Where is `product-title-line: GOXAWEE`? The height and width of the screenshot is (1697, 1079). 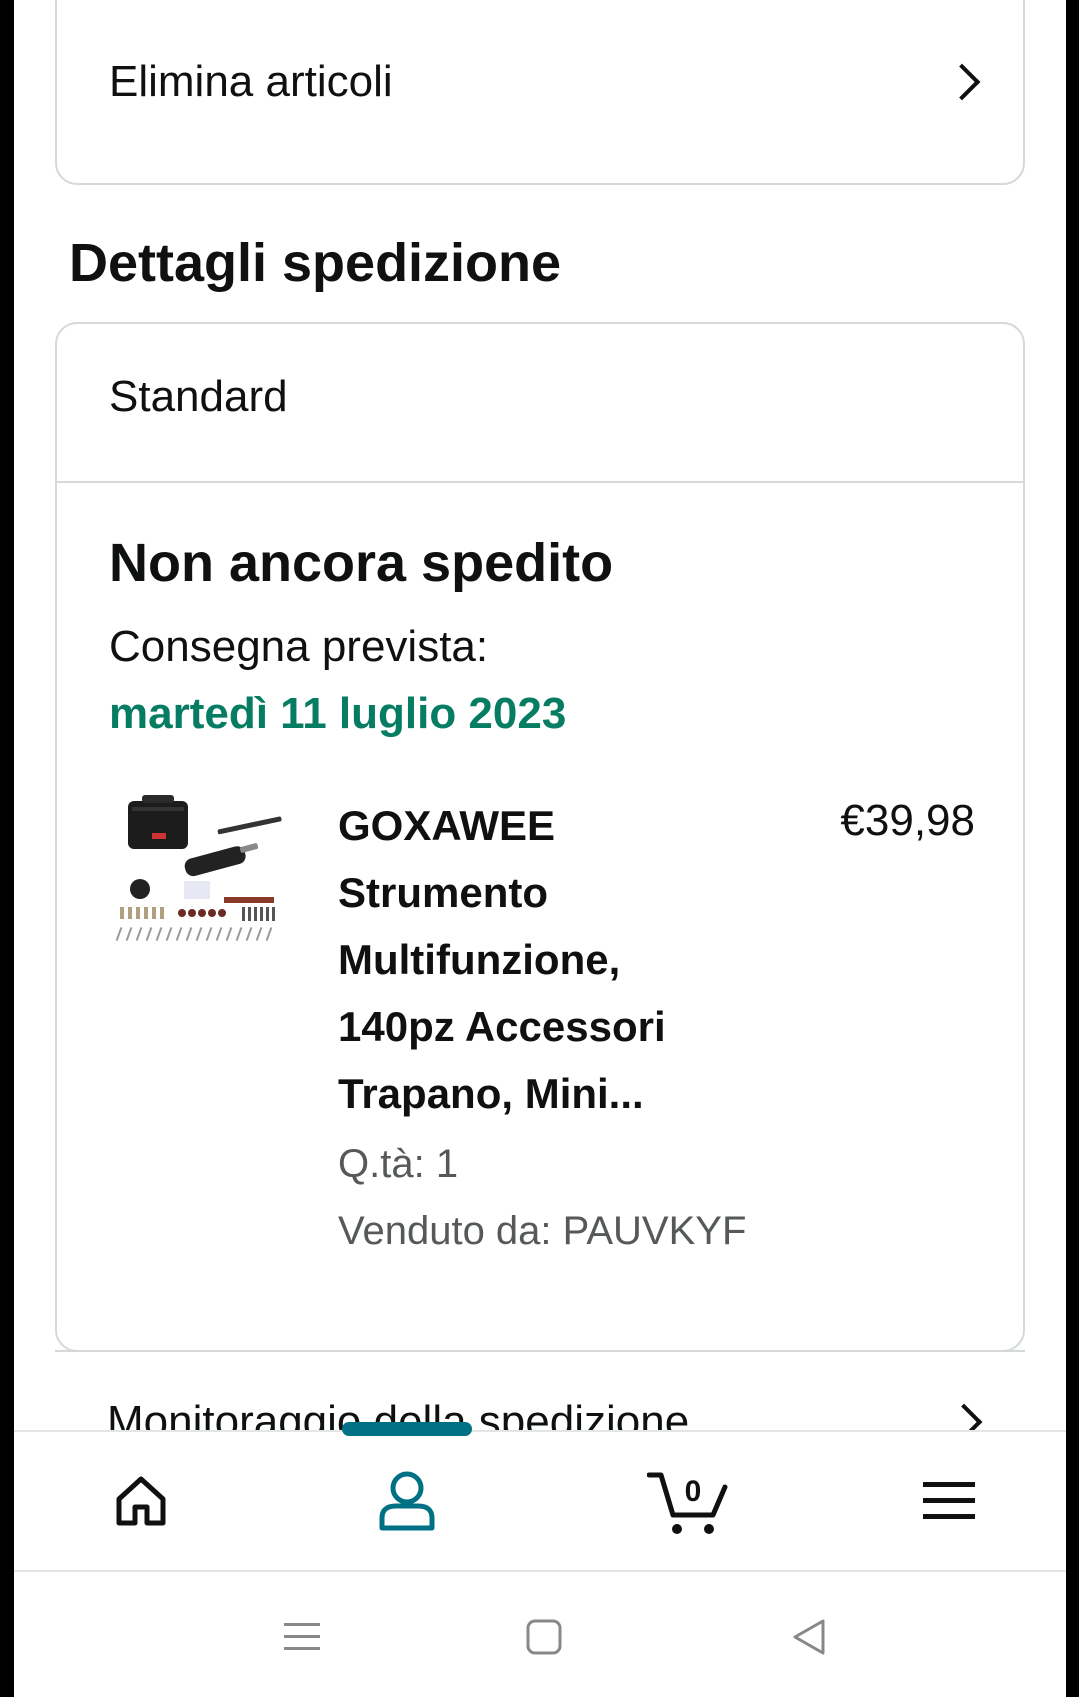 product-title-line: GOXAWEE is located at coordinates (447, 825).